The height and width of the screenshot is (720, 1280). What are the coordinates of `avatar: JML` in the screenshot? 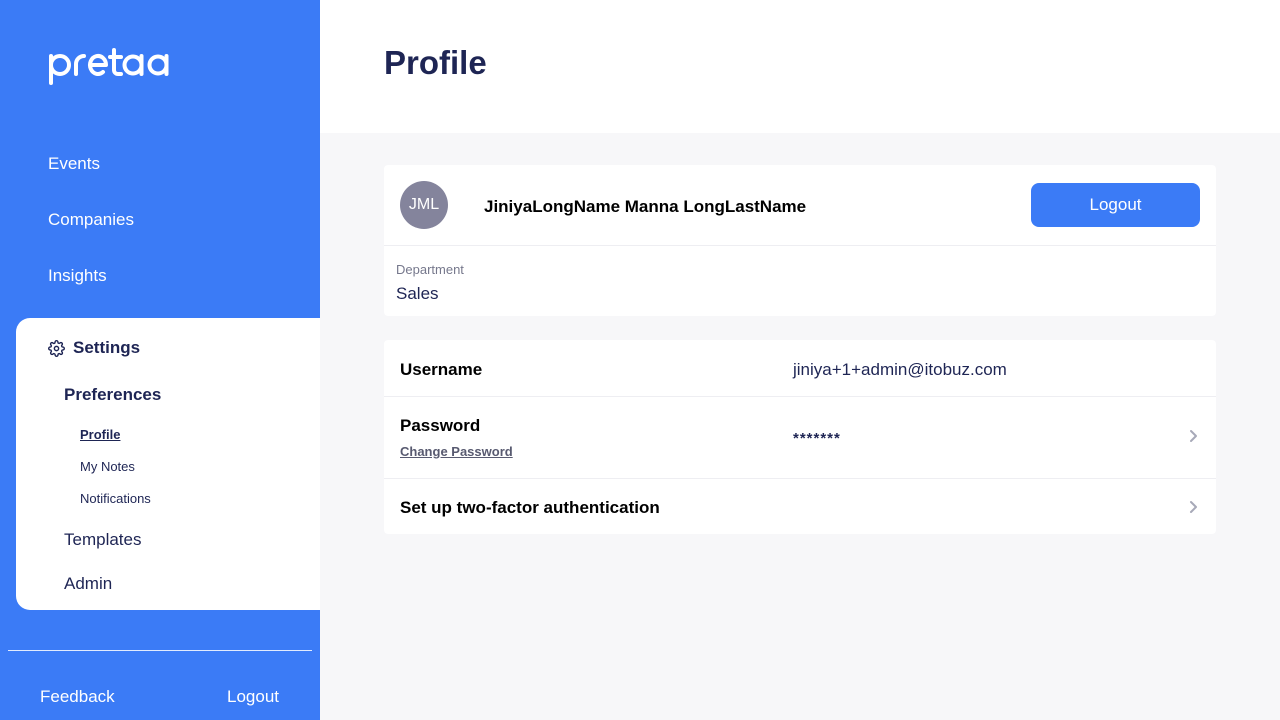 It's located at (424, 205).